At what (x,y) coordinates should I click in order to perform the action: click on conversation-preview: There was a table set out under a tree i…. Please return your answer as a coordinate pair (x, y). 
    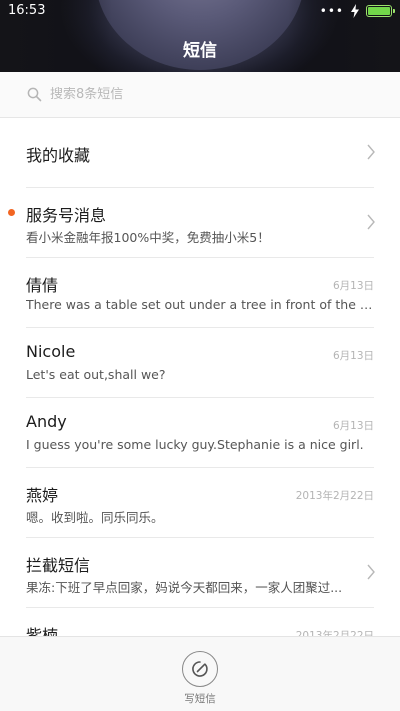
    Looking at the image, I should click on (201, 304).